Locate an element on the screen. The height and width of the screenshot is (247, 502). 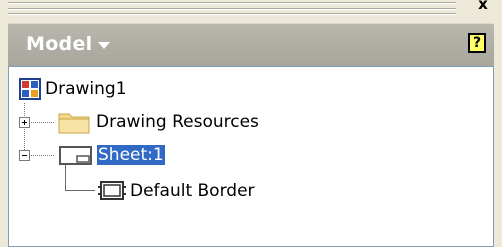
panel-grip-bar is located at coordinates (251, 8).